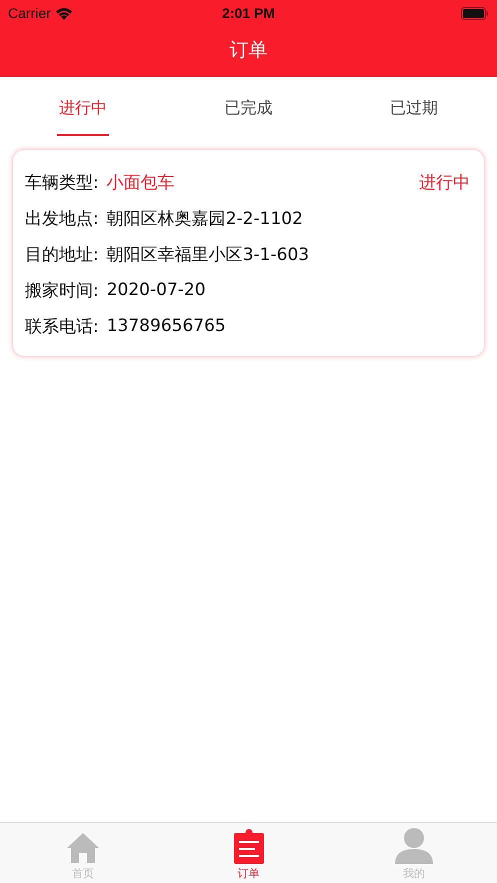 This screenshot has height=883, width=497. I want to click on field-label: 出发地点:, so click(62, 219).